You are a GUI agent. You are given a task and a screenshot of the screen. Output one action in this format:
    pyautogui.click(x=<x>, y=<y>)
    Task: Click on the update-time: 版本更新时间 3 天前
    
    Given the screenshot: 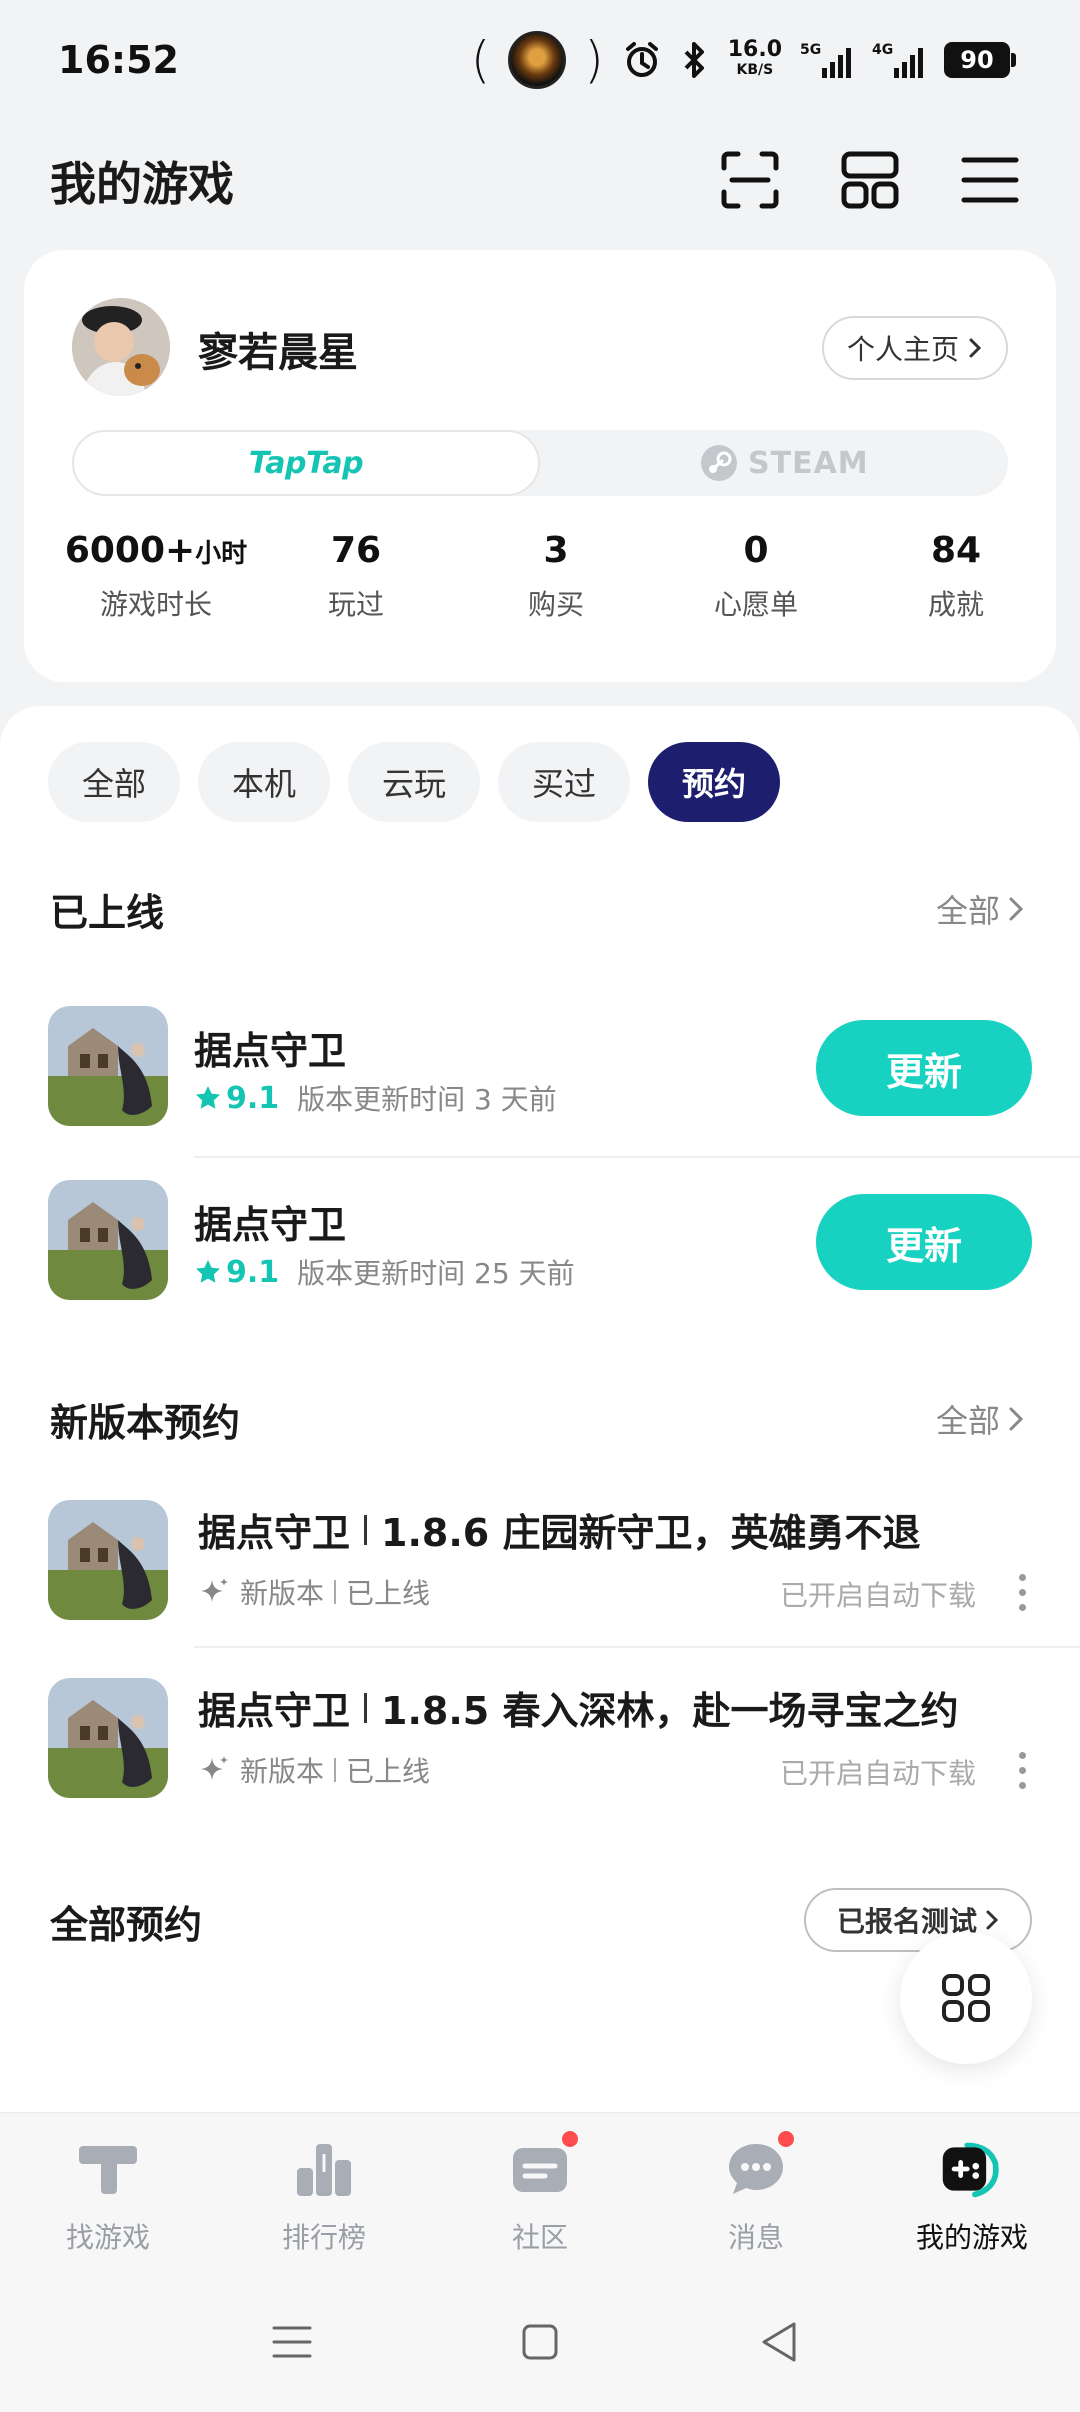 What is the action you would take?
    pyautogui.click(x=427, y=1099)
    